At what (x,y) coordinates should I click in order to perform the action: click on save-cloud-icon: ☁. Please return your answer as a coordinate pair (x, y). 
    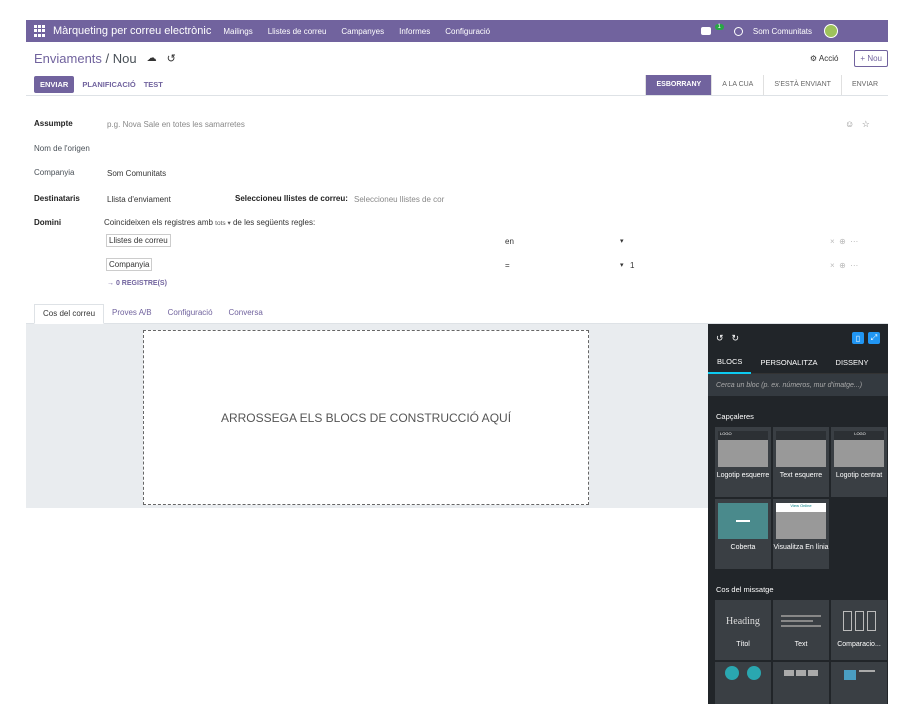
    Looking at the image, I should click on (152, 58).